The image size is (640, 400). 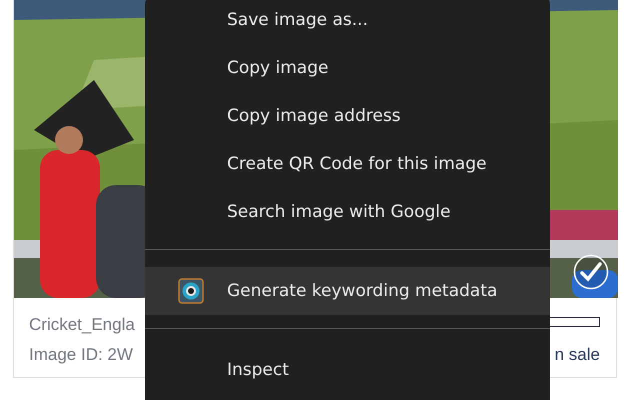 I want to click on camera-lens-icon, so click(x=191, y=291).